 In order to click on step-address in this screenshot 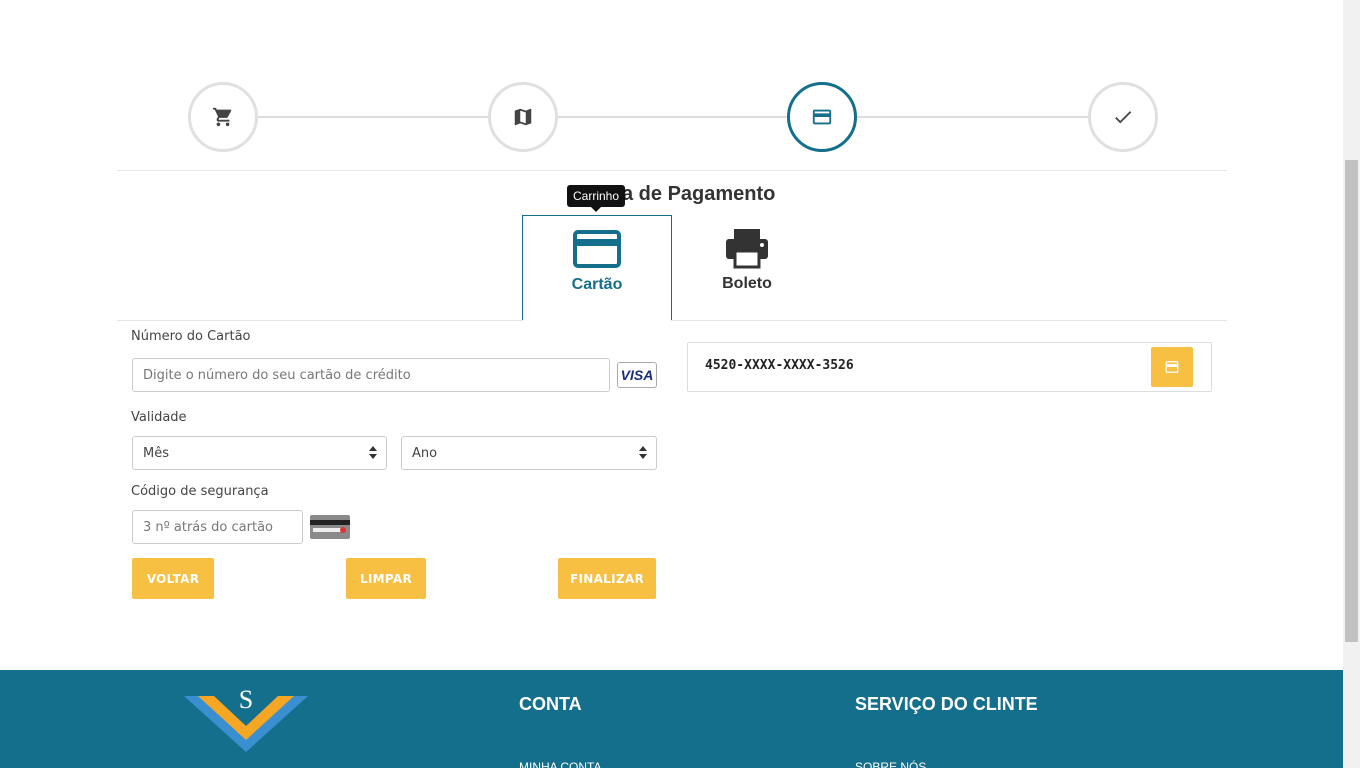, I will do `click(523, 117)`.